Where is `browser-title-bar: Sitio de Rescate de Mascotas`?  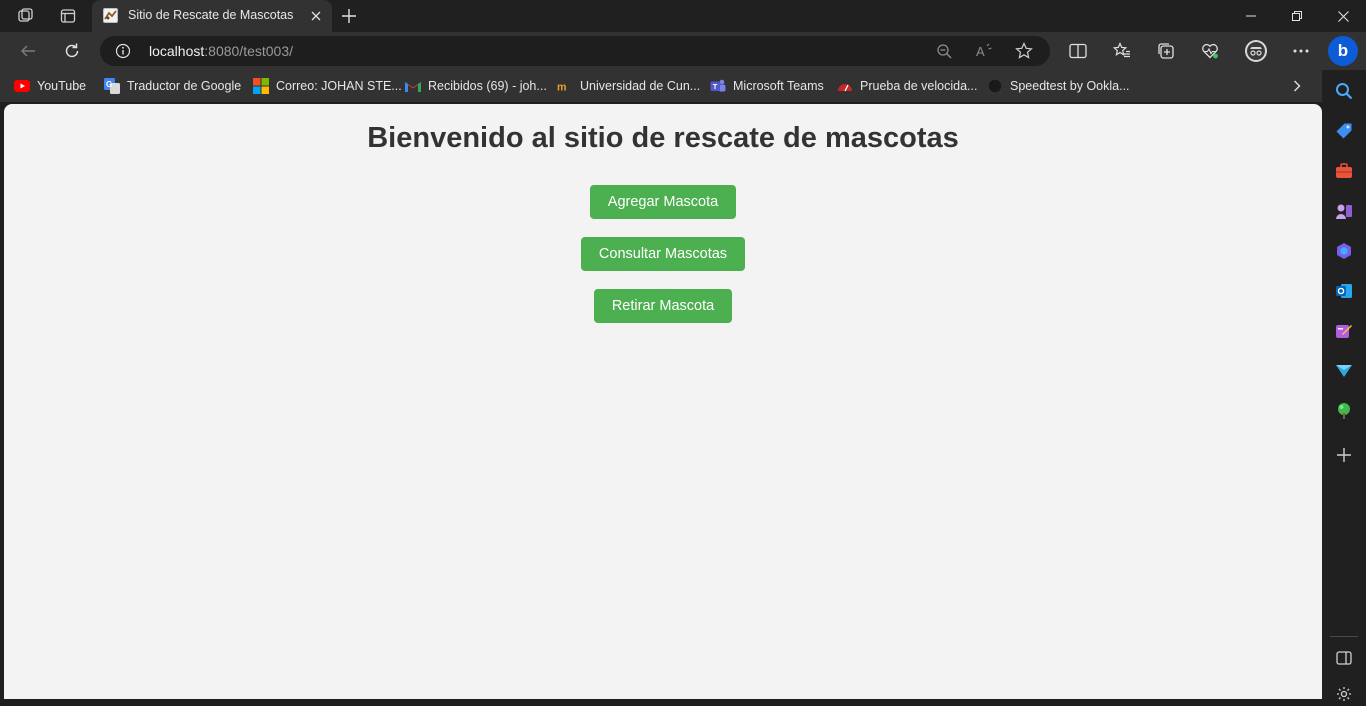
browser-title-bar: Sitio de Rescate de Mascotas is located at coordinates (683, 16).